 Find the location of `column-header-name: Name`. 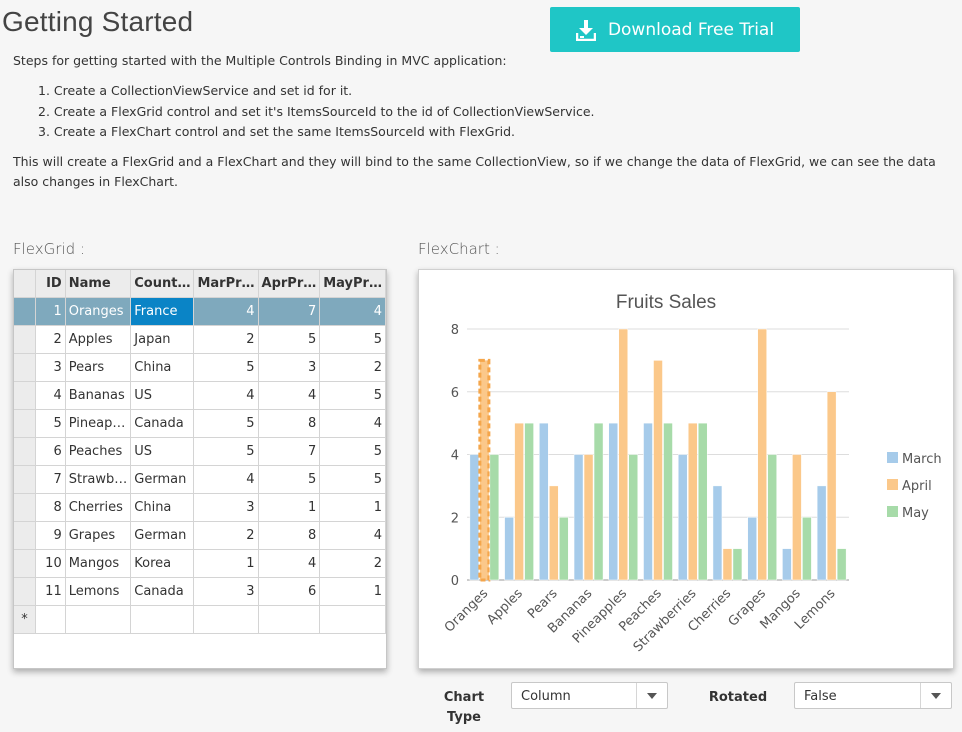

column-header-name: Name is located at coordinates (98, 284).